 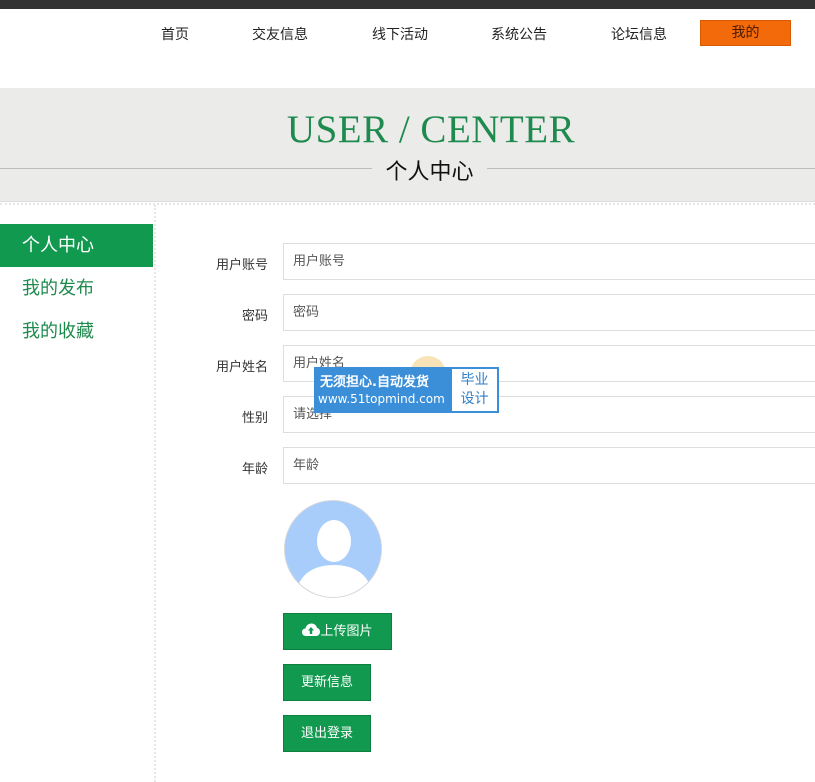 I want to click on watermark-side: 毕业 设计, so click(x=474, y=390).